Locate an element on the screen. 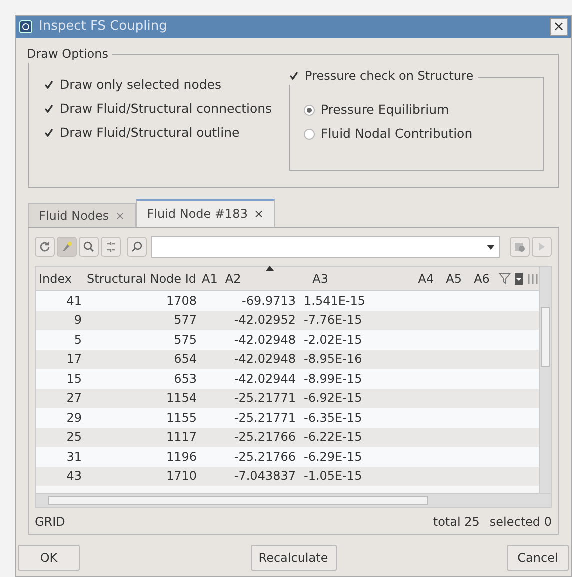 Image resolution: width=572 pixels, height=577 pixels. dialog-button: OK is located at coordinates (49, 558).